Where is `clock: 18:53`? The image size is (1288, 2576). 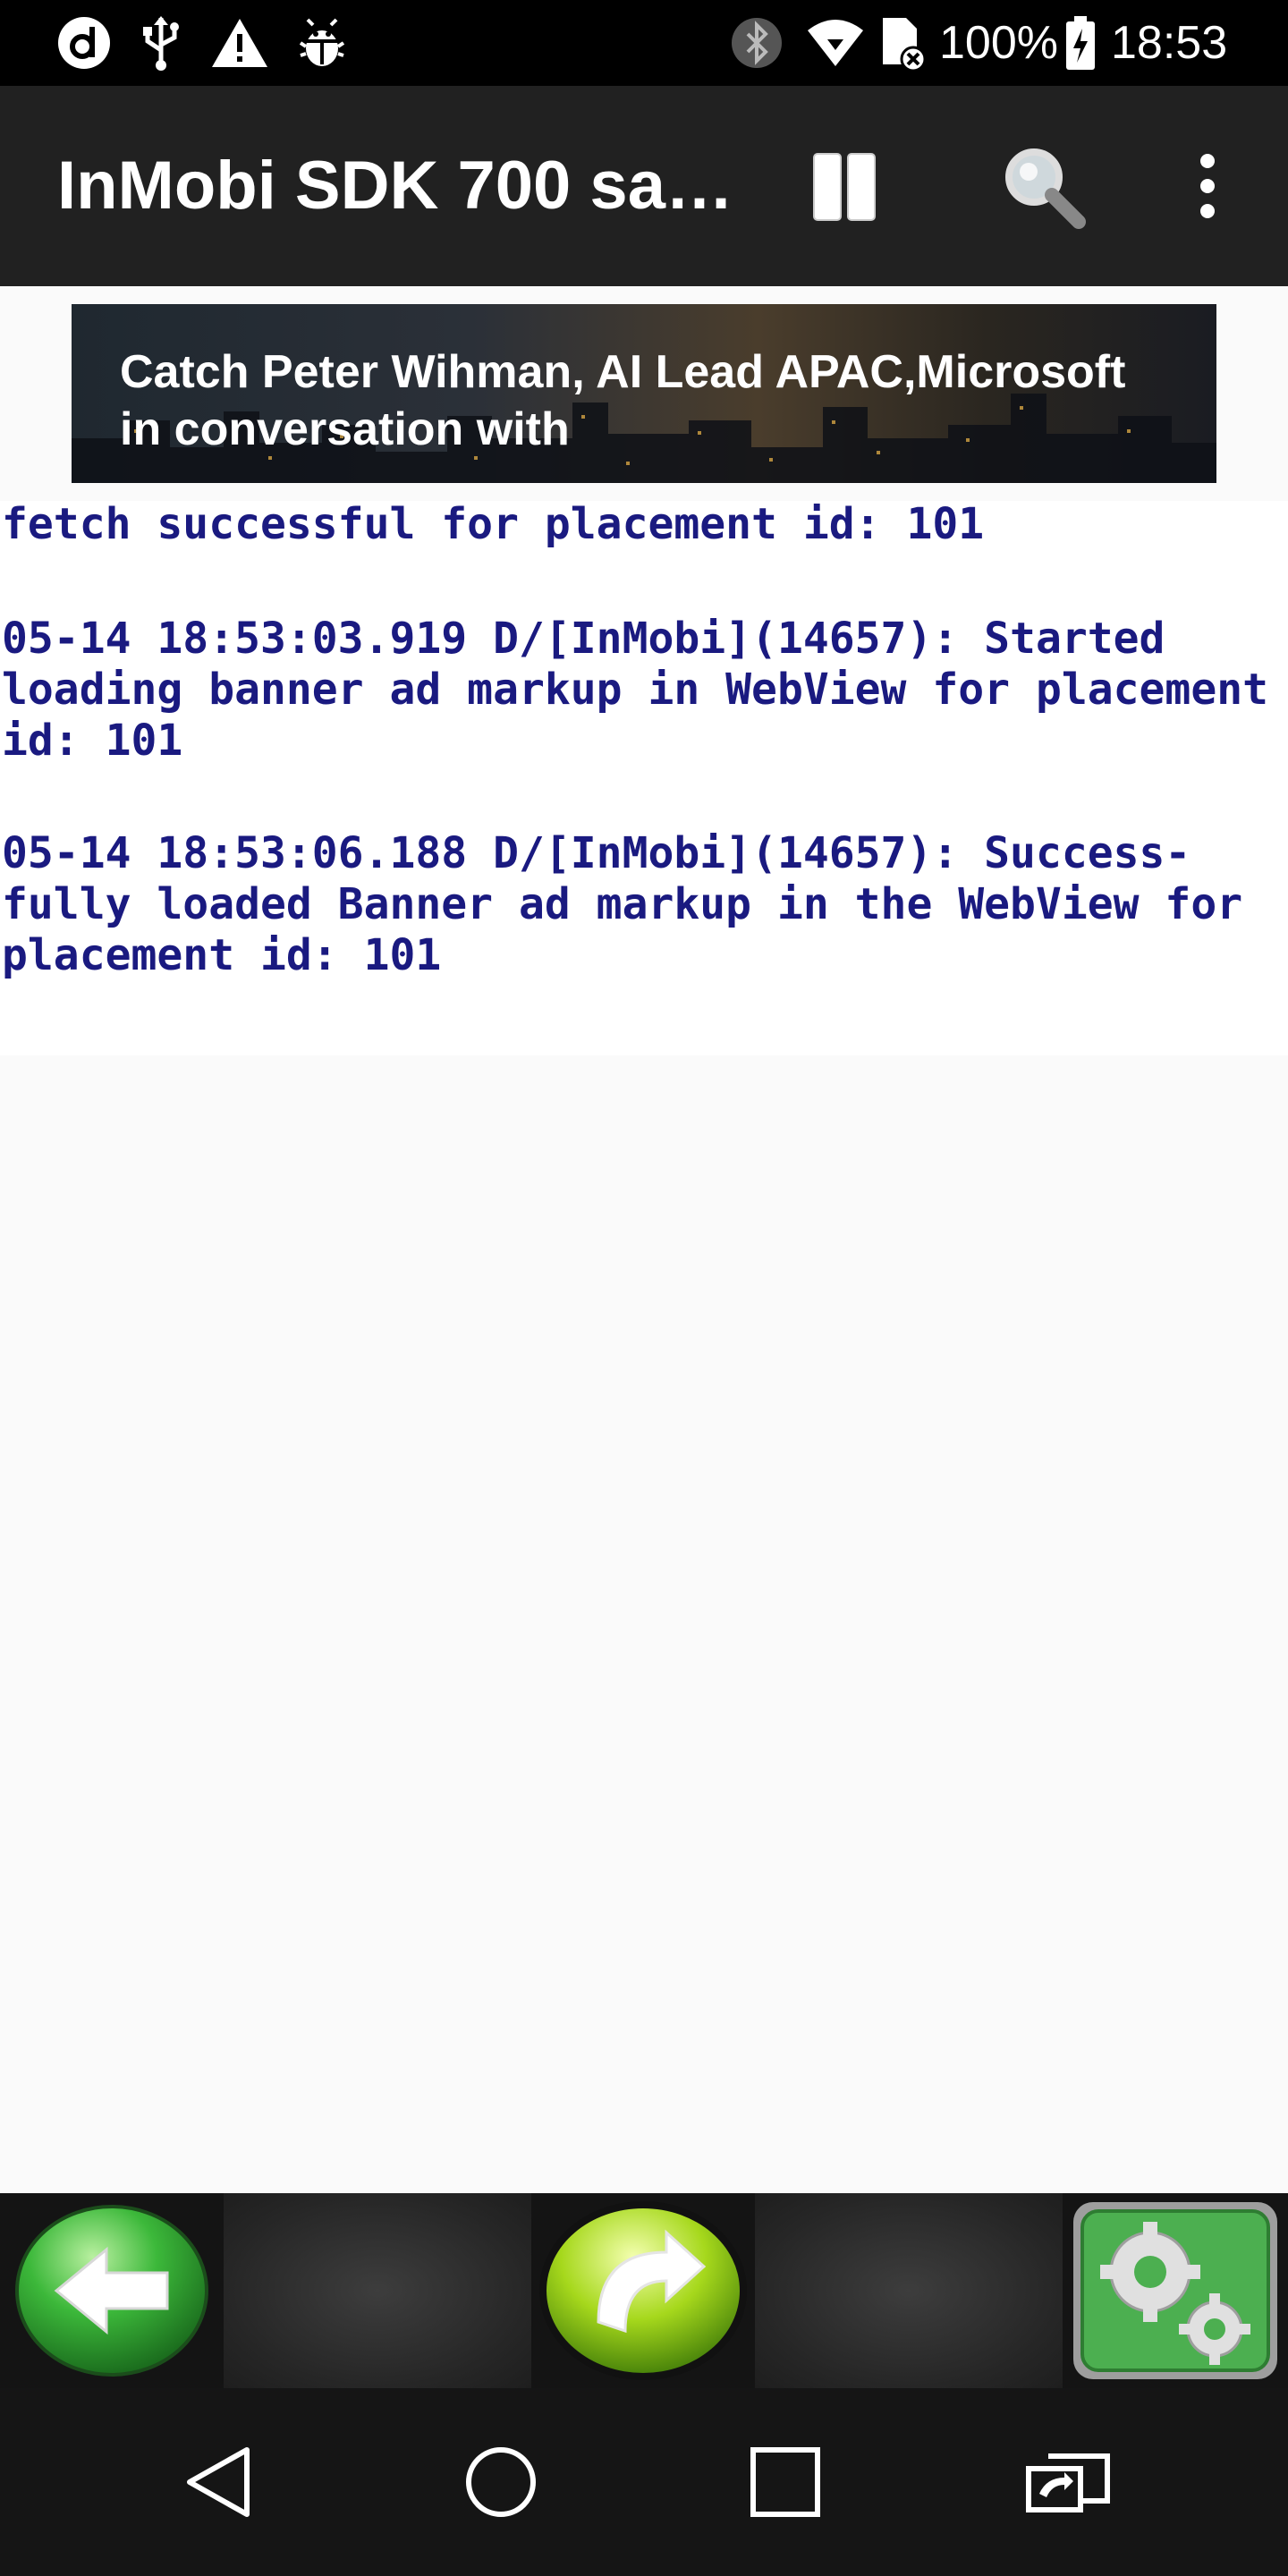
clock: 18:53 is located at coordinates (1169, 43).